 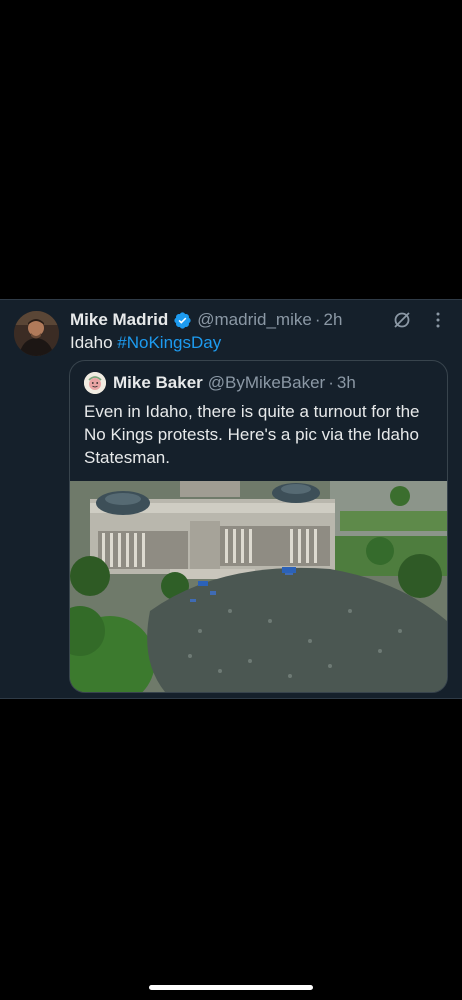 I want to click on grok-icon, so click(x=402, y=320).